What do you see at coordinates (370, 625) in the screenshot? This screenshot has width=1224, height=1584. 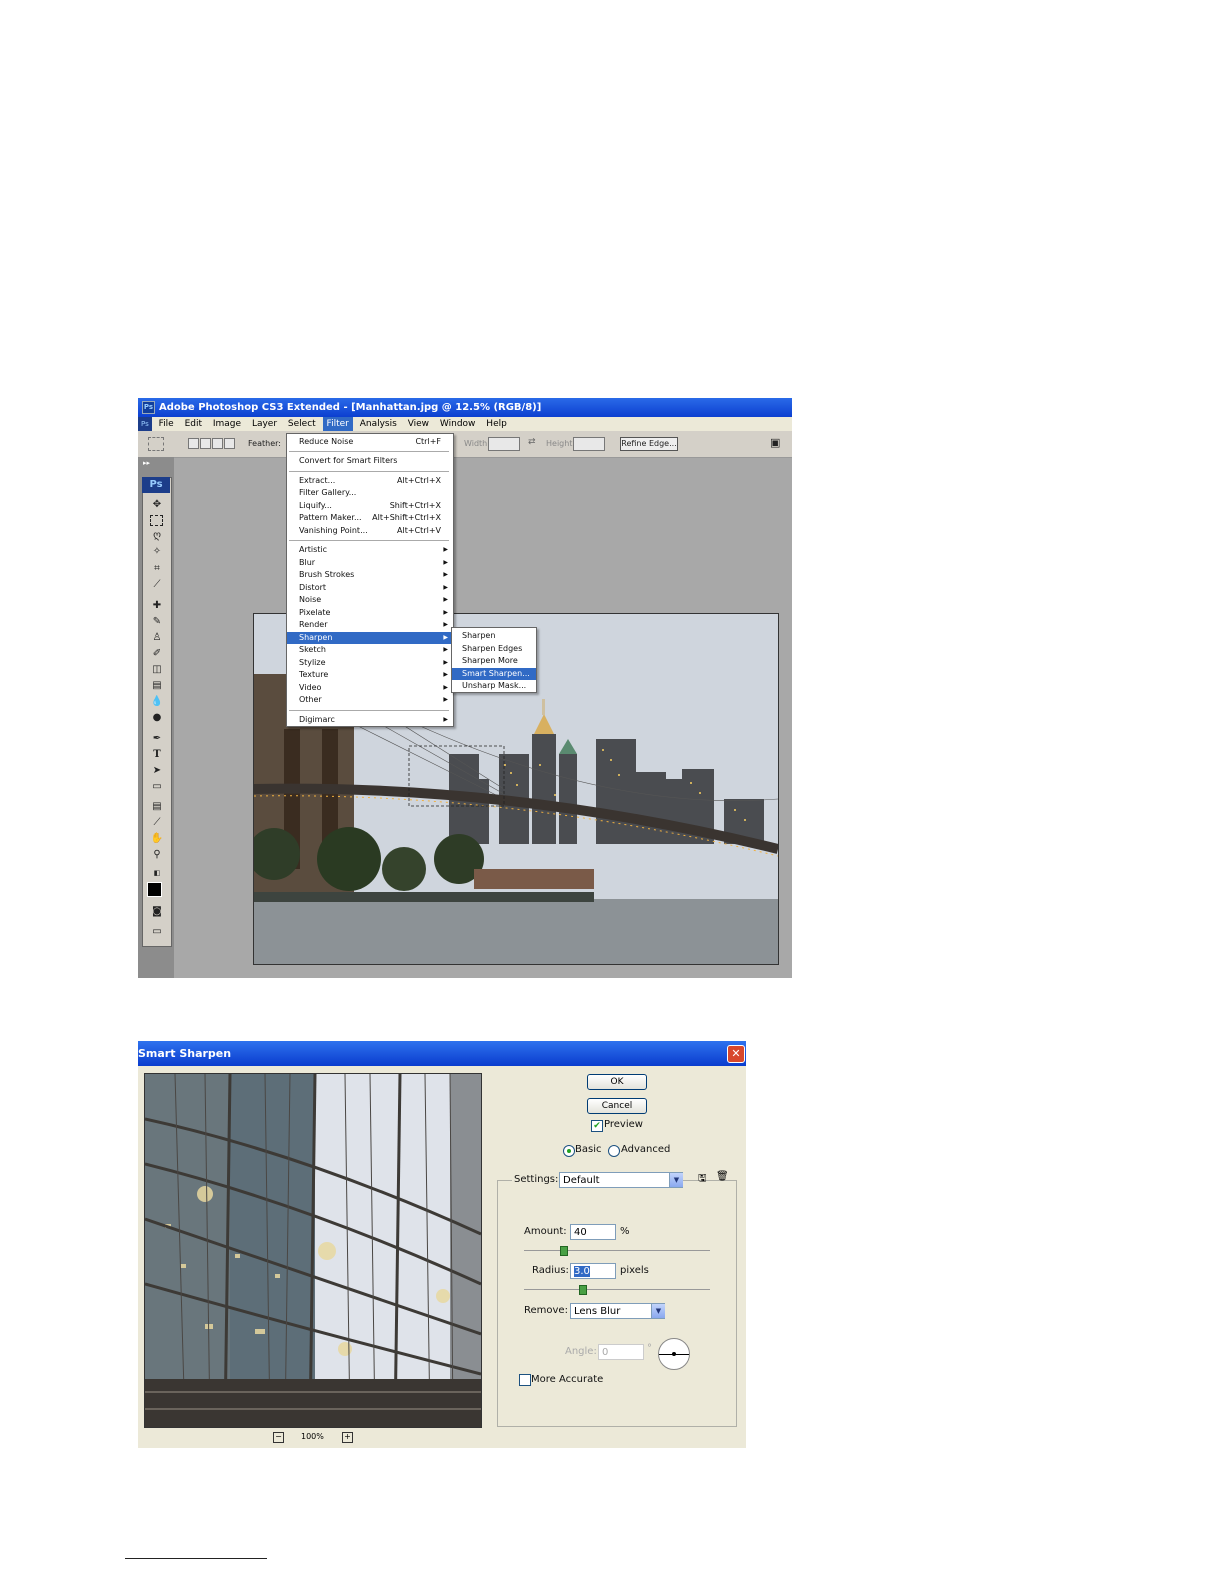 I see `filter-menu-item-render: Render ▶` at bounding box center [370, 625].